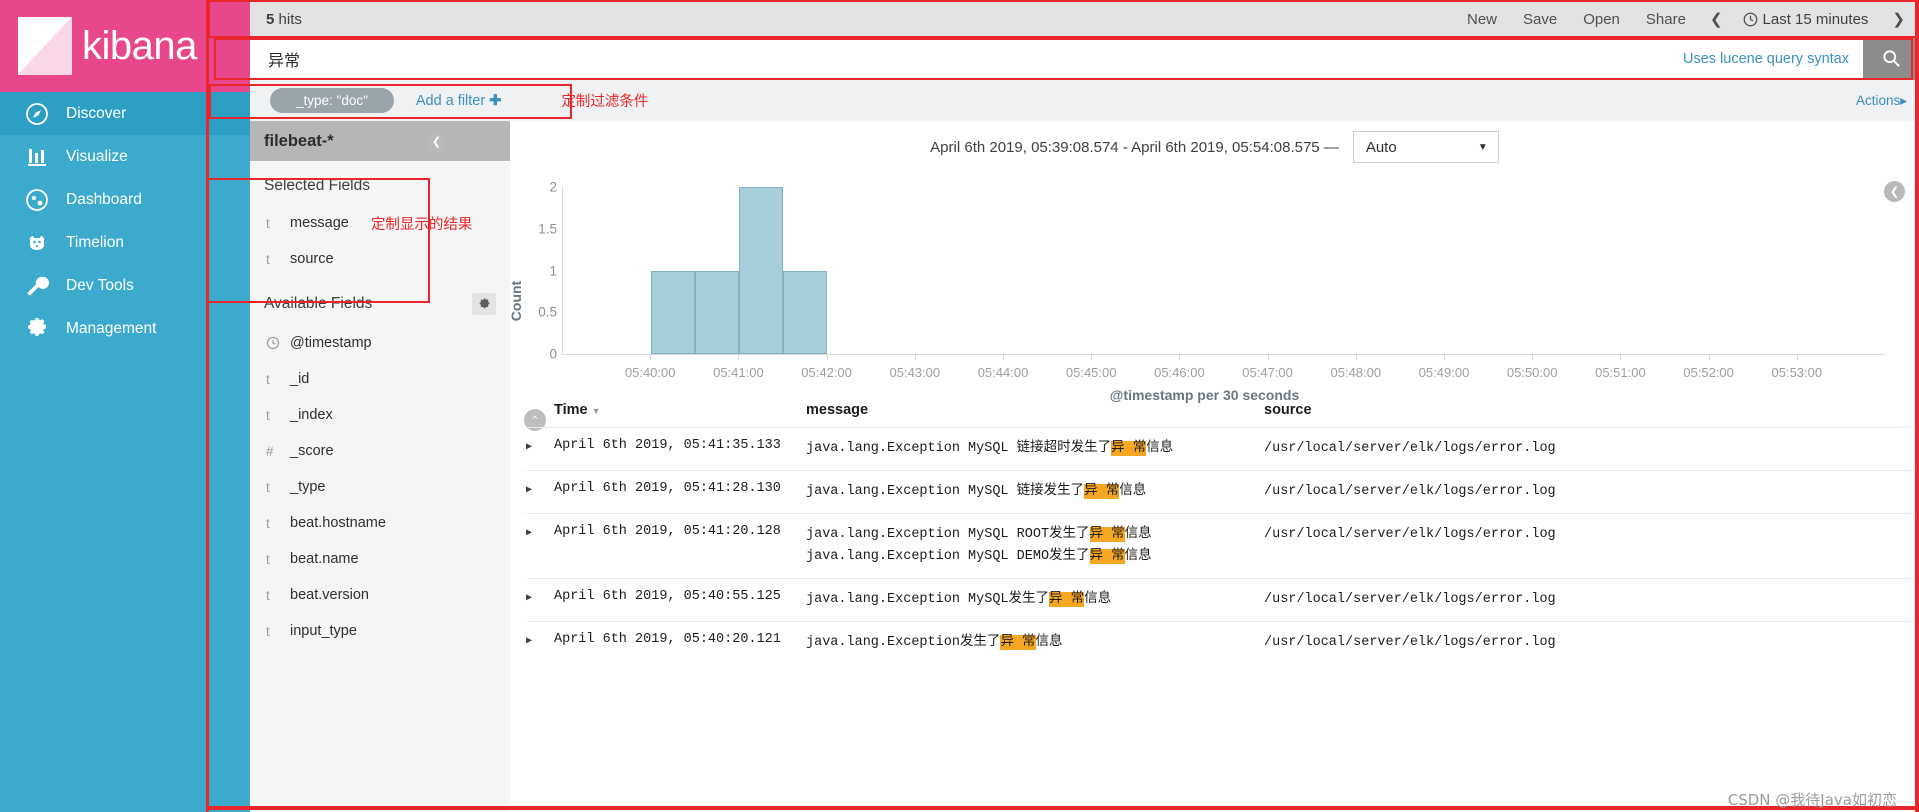  What do you see at coordinates (311, 415) in the screenshot?
I see `field-name: _index` at bounding box center [311, 415].